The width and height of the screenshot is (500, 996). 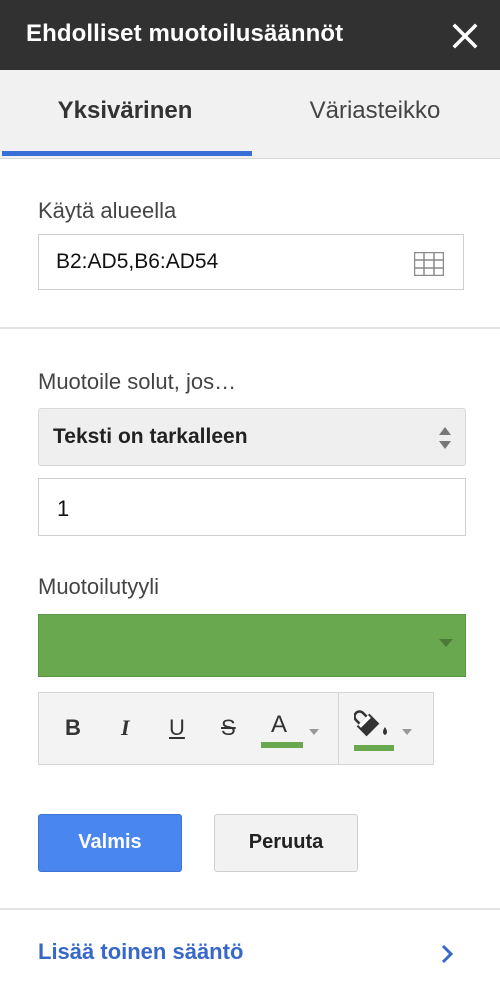 I want to click on italic-icon: I, so click(x=125, y=727).